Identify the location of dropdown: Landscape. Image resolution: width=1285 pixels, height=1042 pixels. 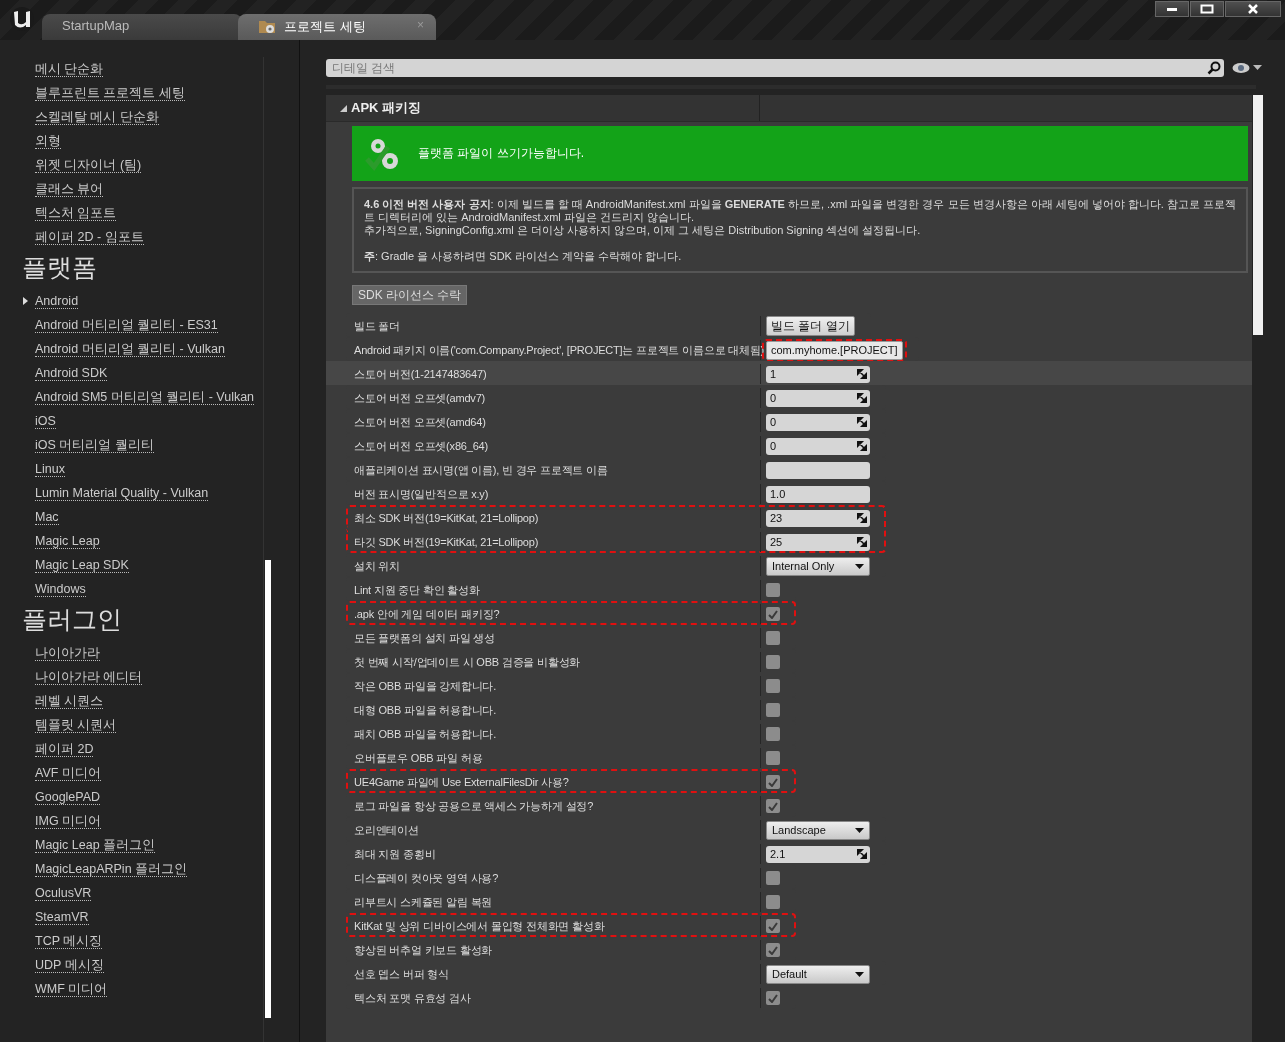
(818, 830).